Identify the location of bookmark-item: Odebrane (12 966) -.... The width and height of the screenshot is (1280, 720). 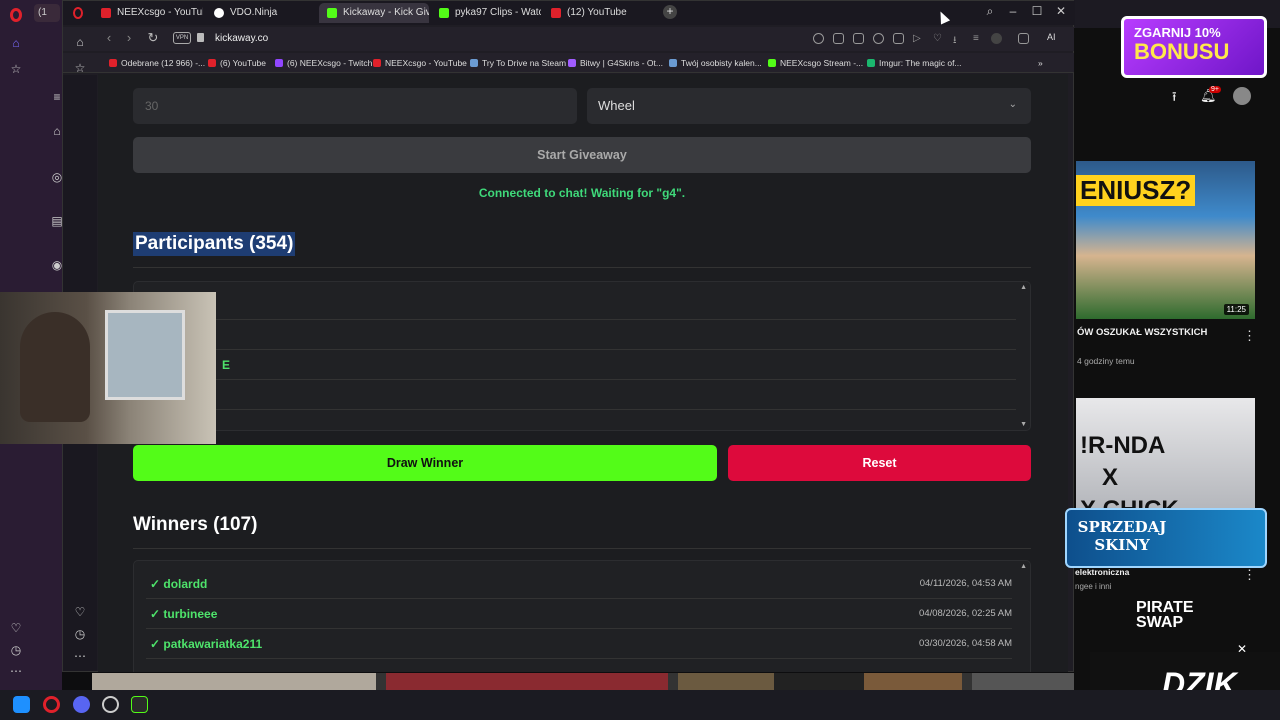
(157, 63).